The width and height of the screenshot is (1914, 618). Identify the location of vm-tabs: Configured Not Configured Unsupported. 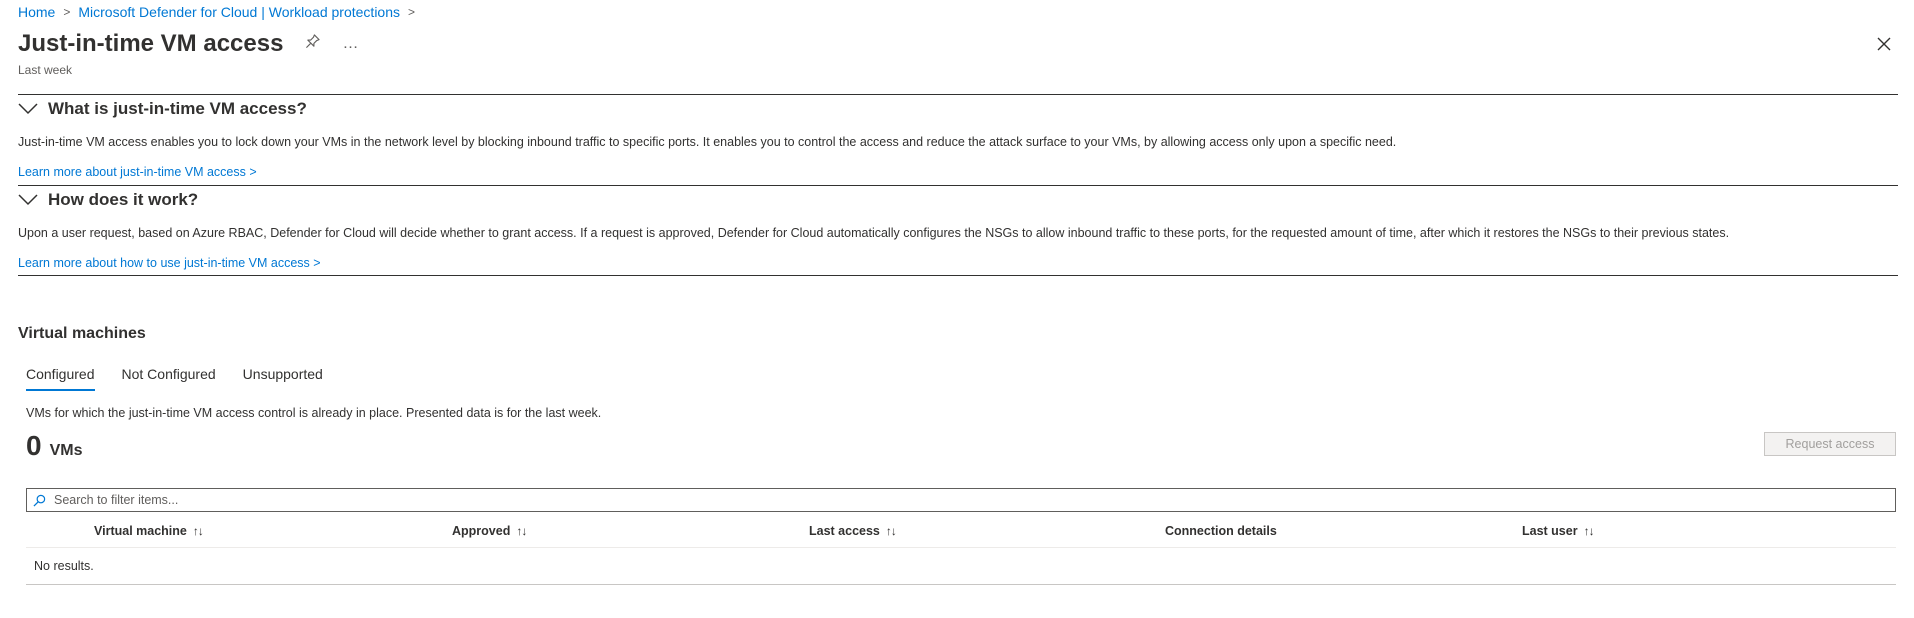
(188, 378).